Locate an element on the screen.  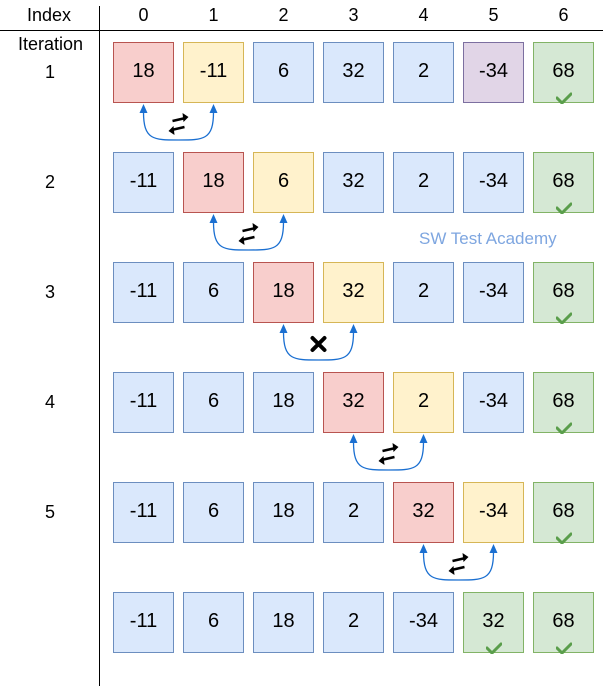
iteration-label: 1 is located at coordinates (49, 72).